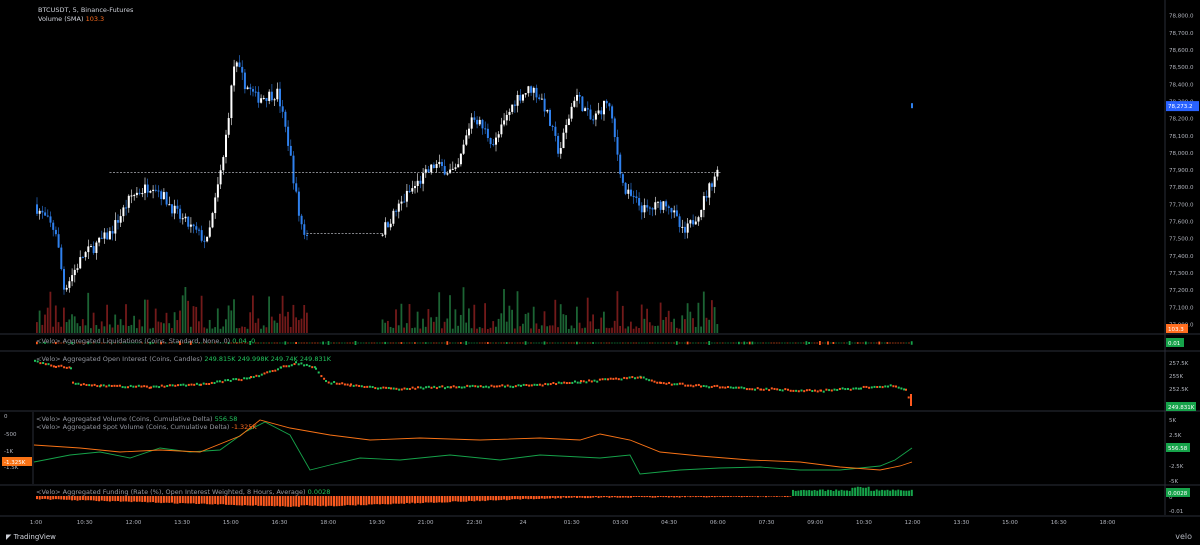 The image size is (1200, 545). What do you see at coordinates (85, 10) in the screenshot?
I see `symbol-title: BTCUSDT, 5, Binance-Futures` at bounding box center [85, 10].